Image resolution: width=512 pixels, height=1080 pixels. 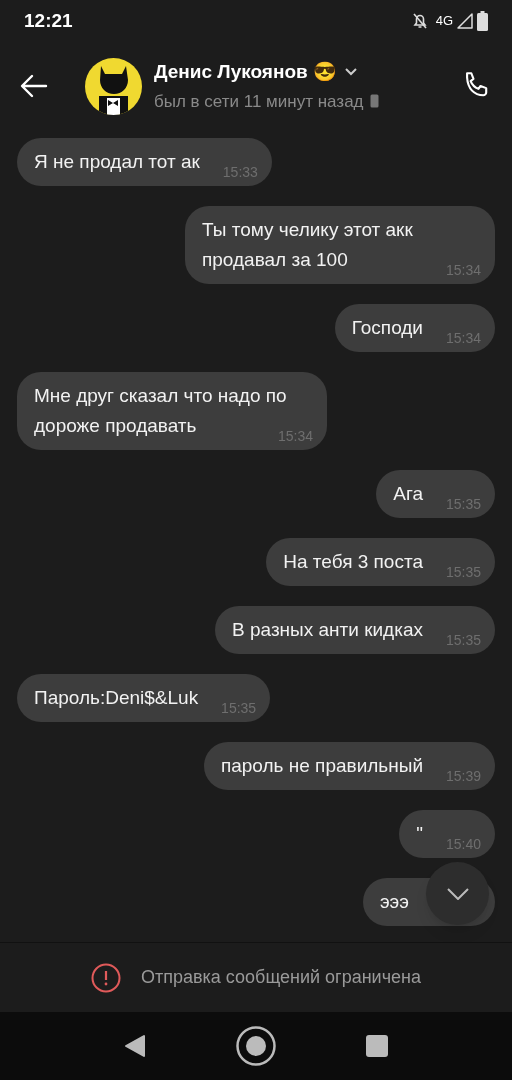 I want to click on last-seen-status: был в сети 11 минут назад, so click(x=259, y=101).